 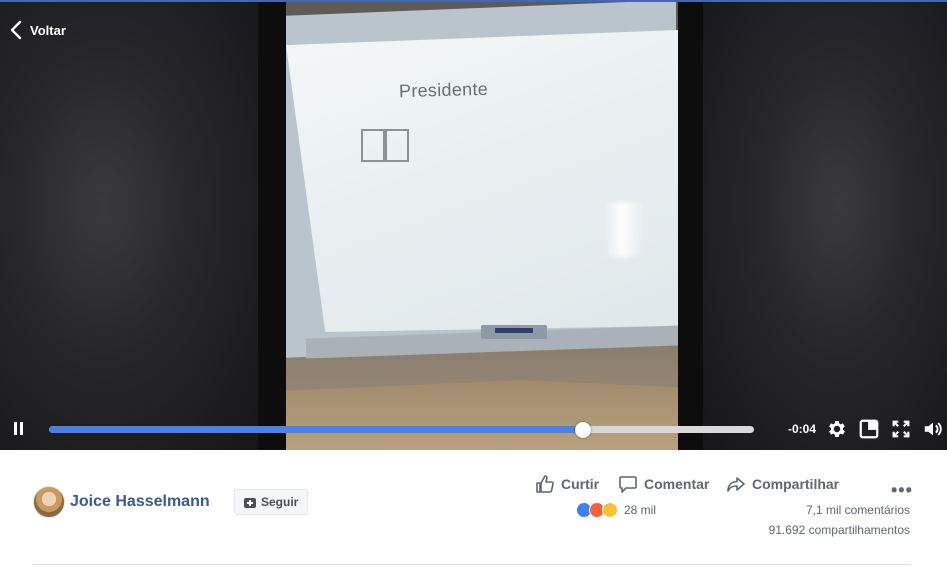 What do you see at coordinates (640, 510) in the screenshot?
I see `reactions-count: 28 mil` at bounding box center [640, 510].